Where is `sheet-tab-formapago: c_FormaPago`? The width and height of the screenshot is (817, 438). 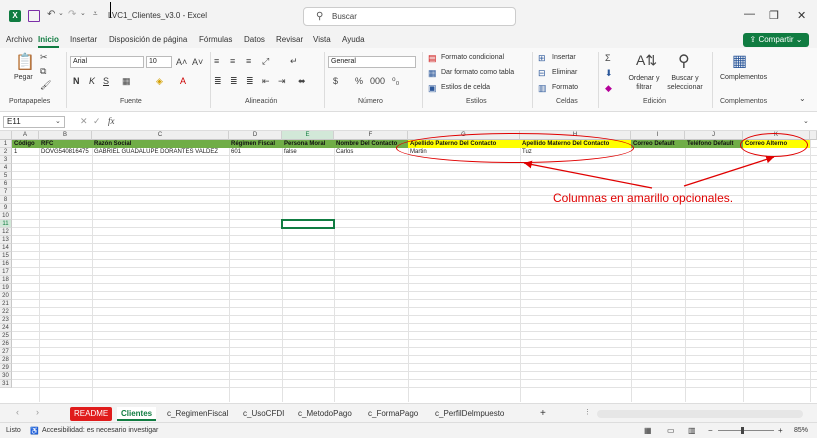
sheet-tab-formapago: c_FormaPago is located at coordinates (393, 414).